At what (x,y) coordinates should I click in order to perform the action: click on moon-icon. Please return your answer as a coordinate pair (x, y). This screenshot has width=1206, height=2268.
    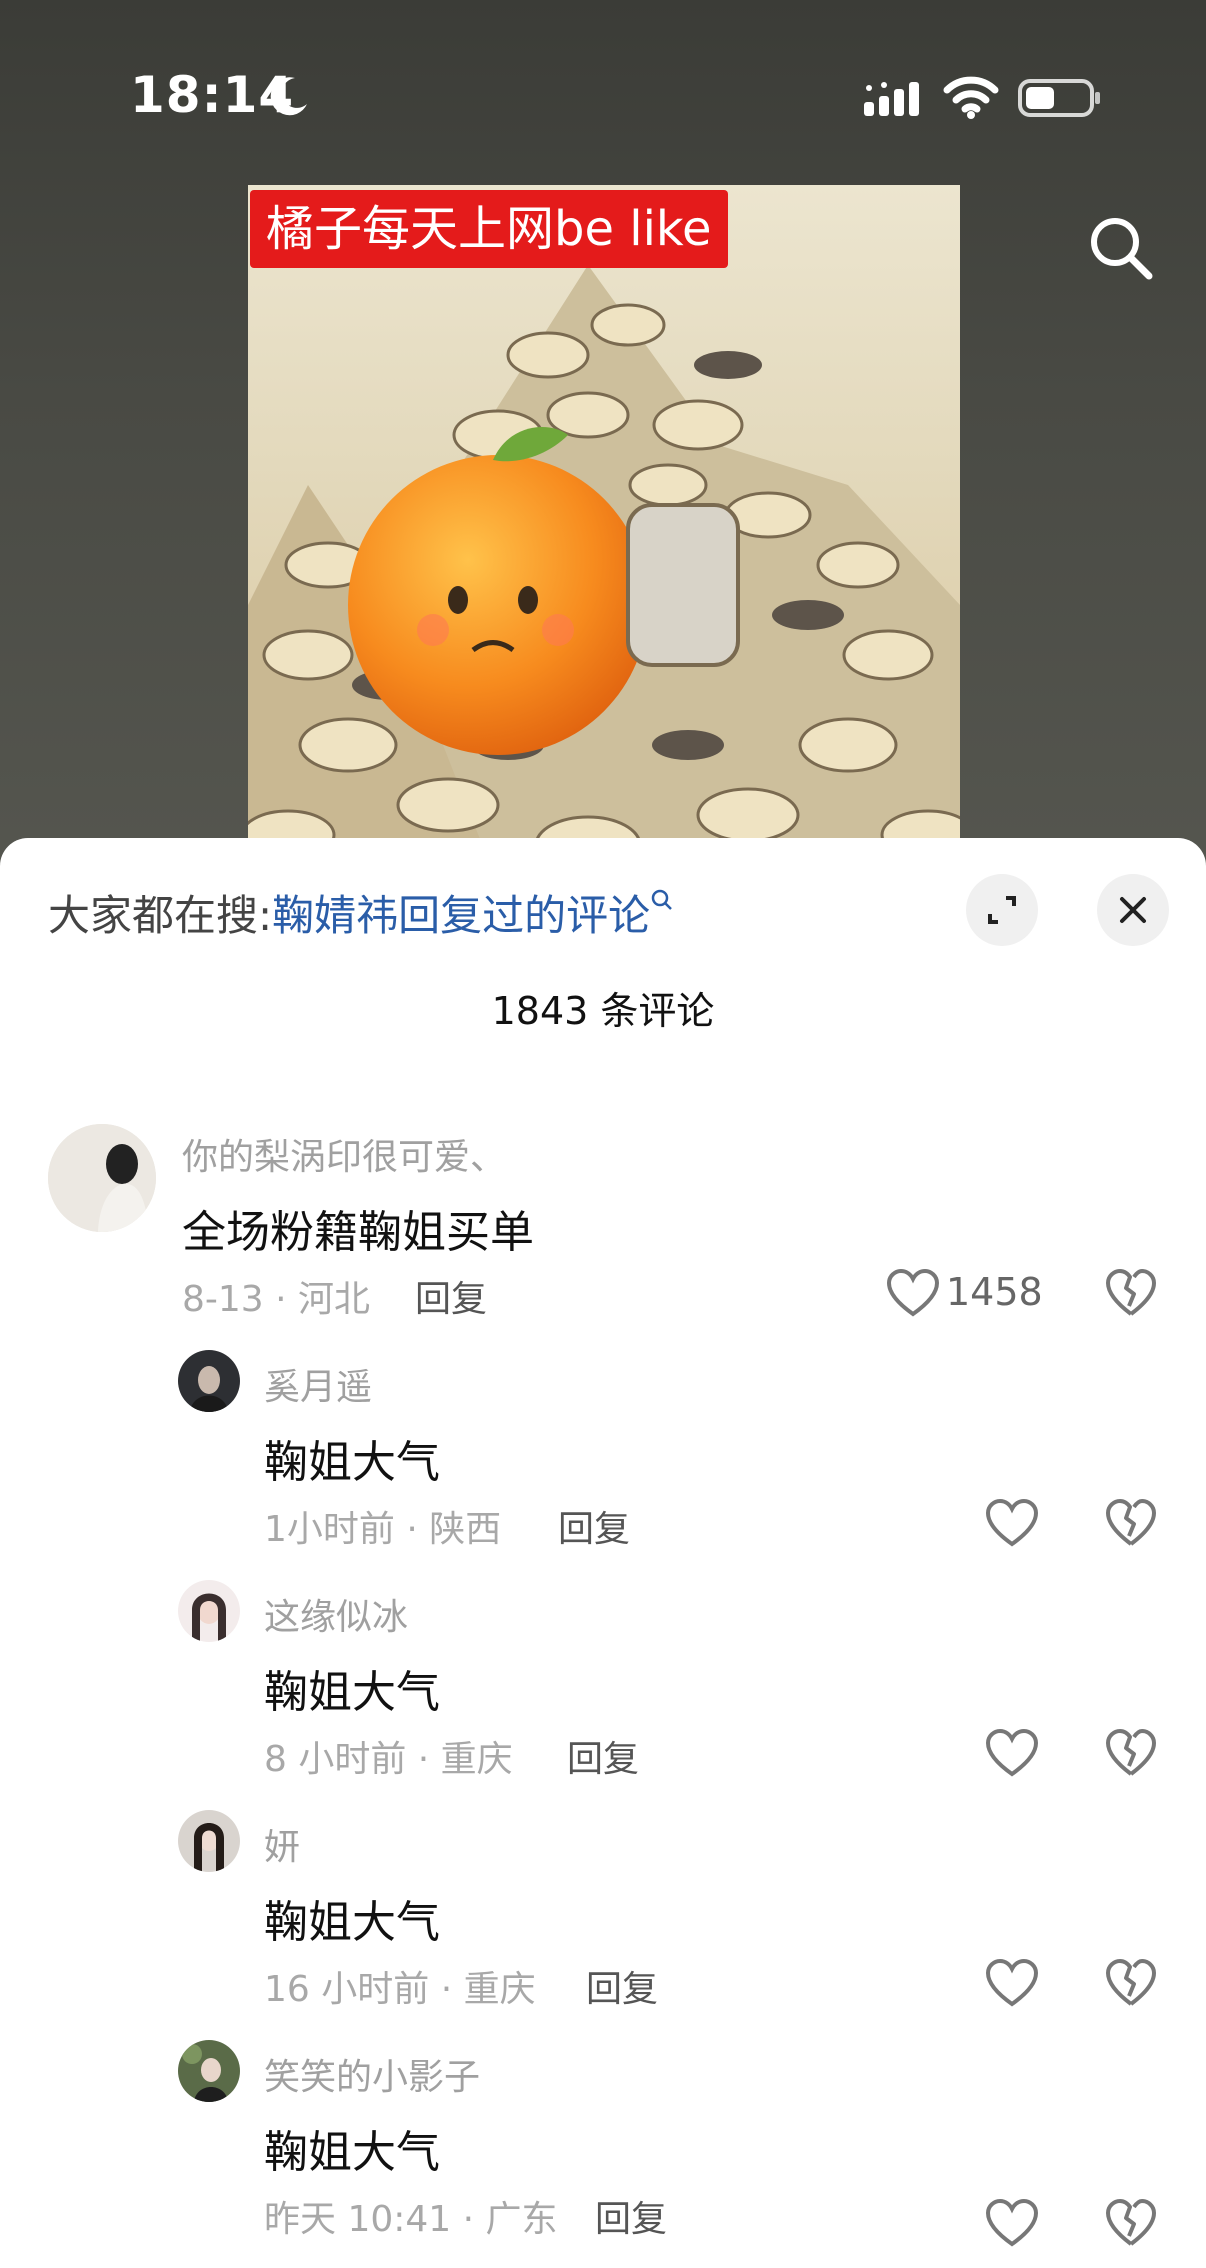
    Looking at the image, I should click on (288, 96).